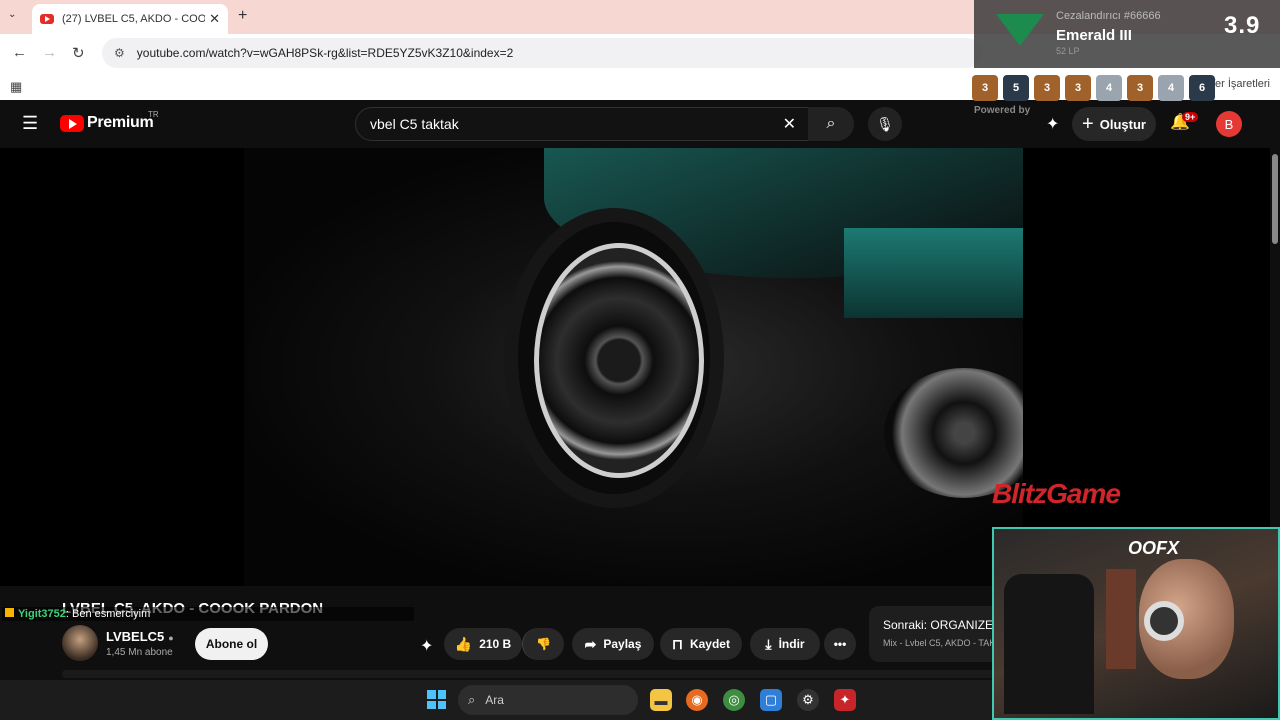  What do you see at coordinates (1242, 25) in the screenshot?
I see `overlay-score: 3.9` at bounding box center [1242, 25].